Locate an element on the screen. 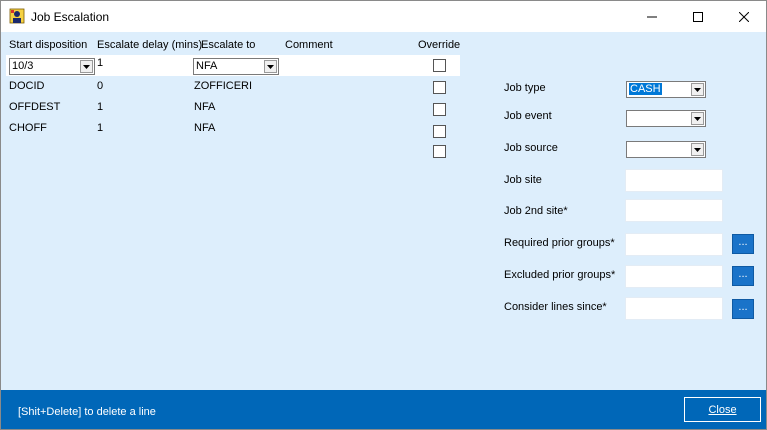 This screenshot has height=430, width=767. escalate-to-select: NFA is located at coordinates (236, 66).